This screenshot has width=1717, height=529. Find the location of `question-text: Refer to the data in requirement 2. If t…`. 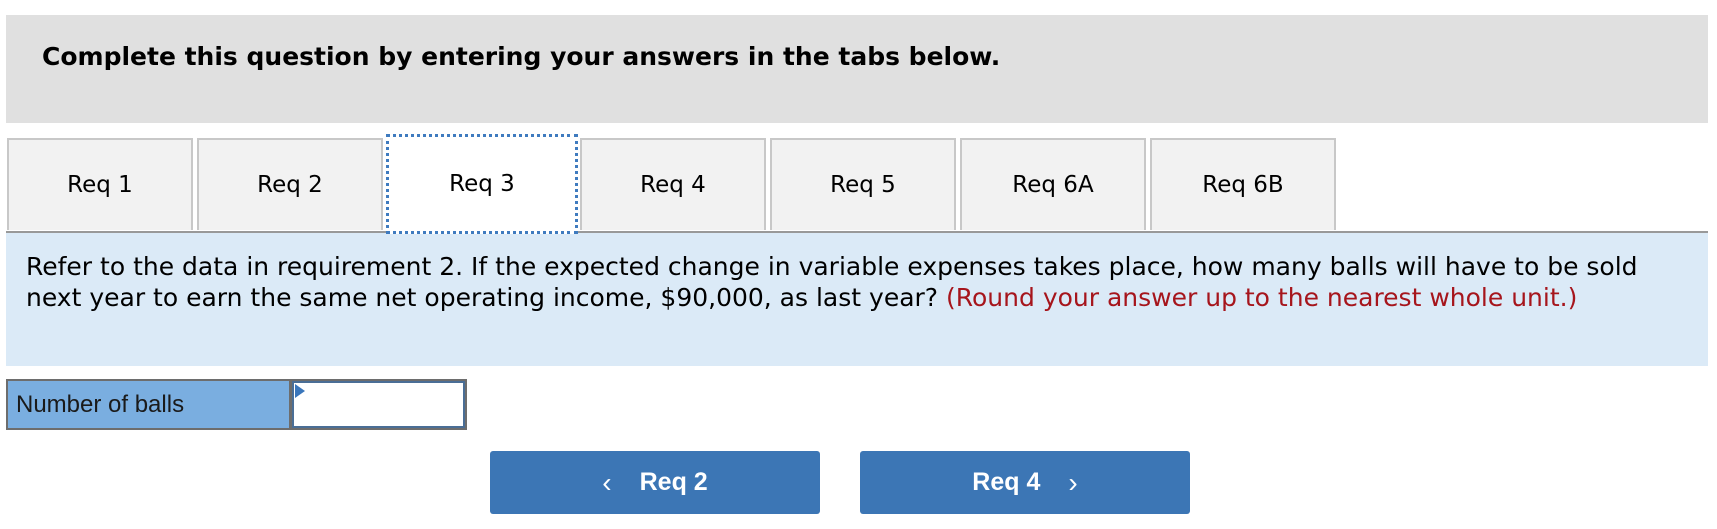

question-text: Refer to the data in requirement 2. If t… is located at coordinates (846, 282).